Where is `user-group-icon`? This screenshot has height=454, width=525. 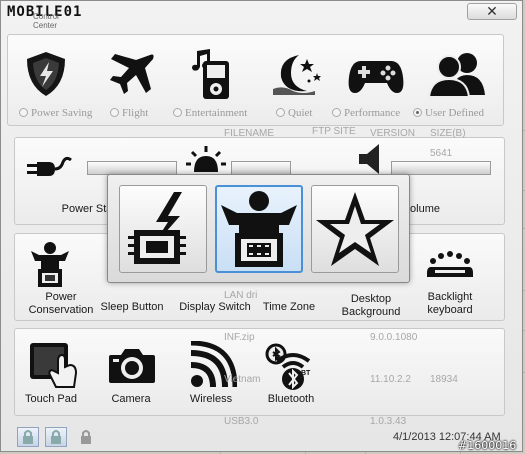 user-group-icon is located at coordinates (457, 74).